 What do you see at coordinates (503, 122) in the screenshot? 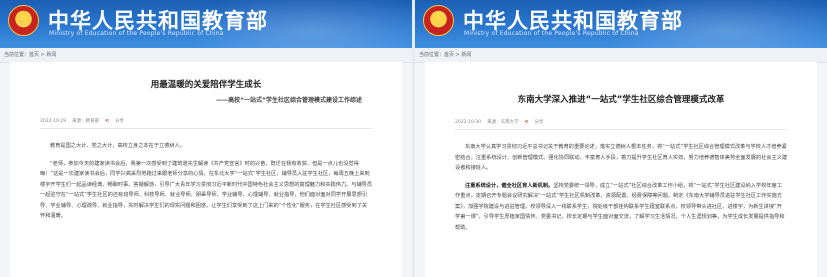
I see `article-source: 来源：东南大学` at bounding box center [503, 122].